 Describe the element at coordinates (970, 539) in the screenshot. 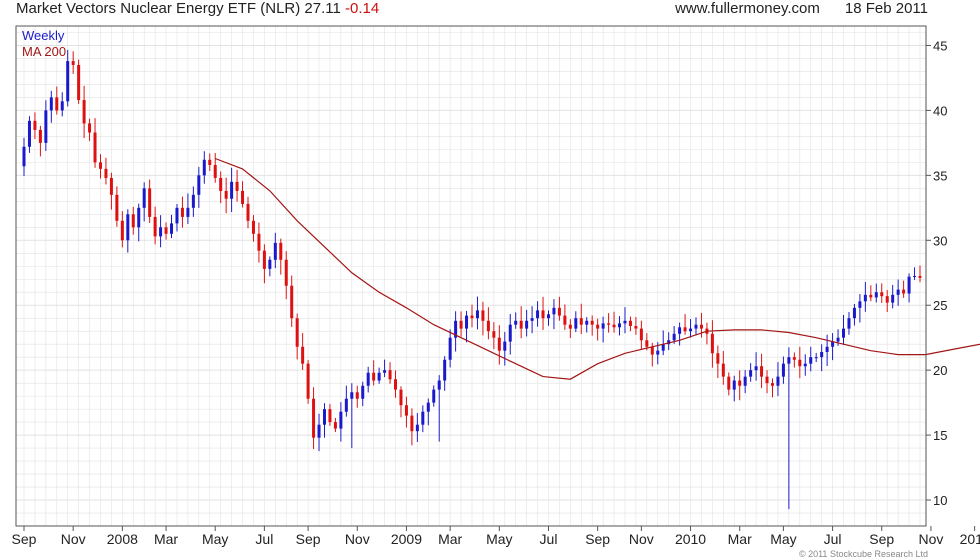

I see `x-tick-label: 2011` at that location.